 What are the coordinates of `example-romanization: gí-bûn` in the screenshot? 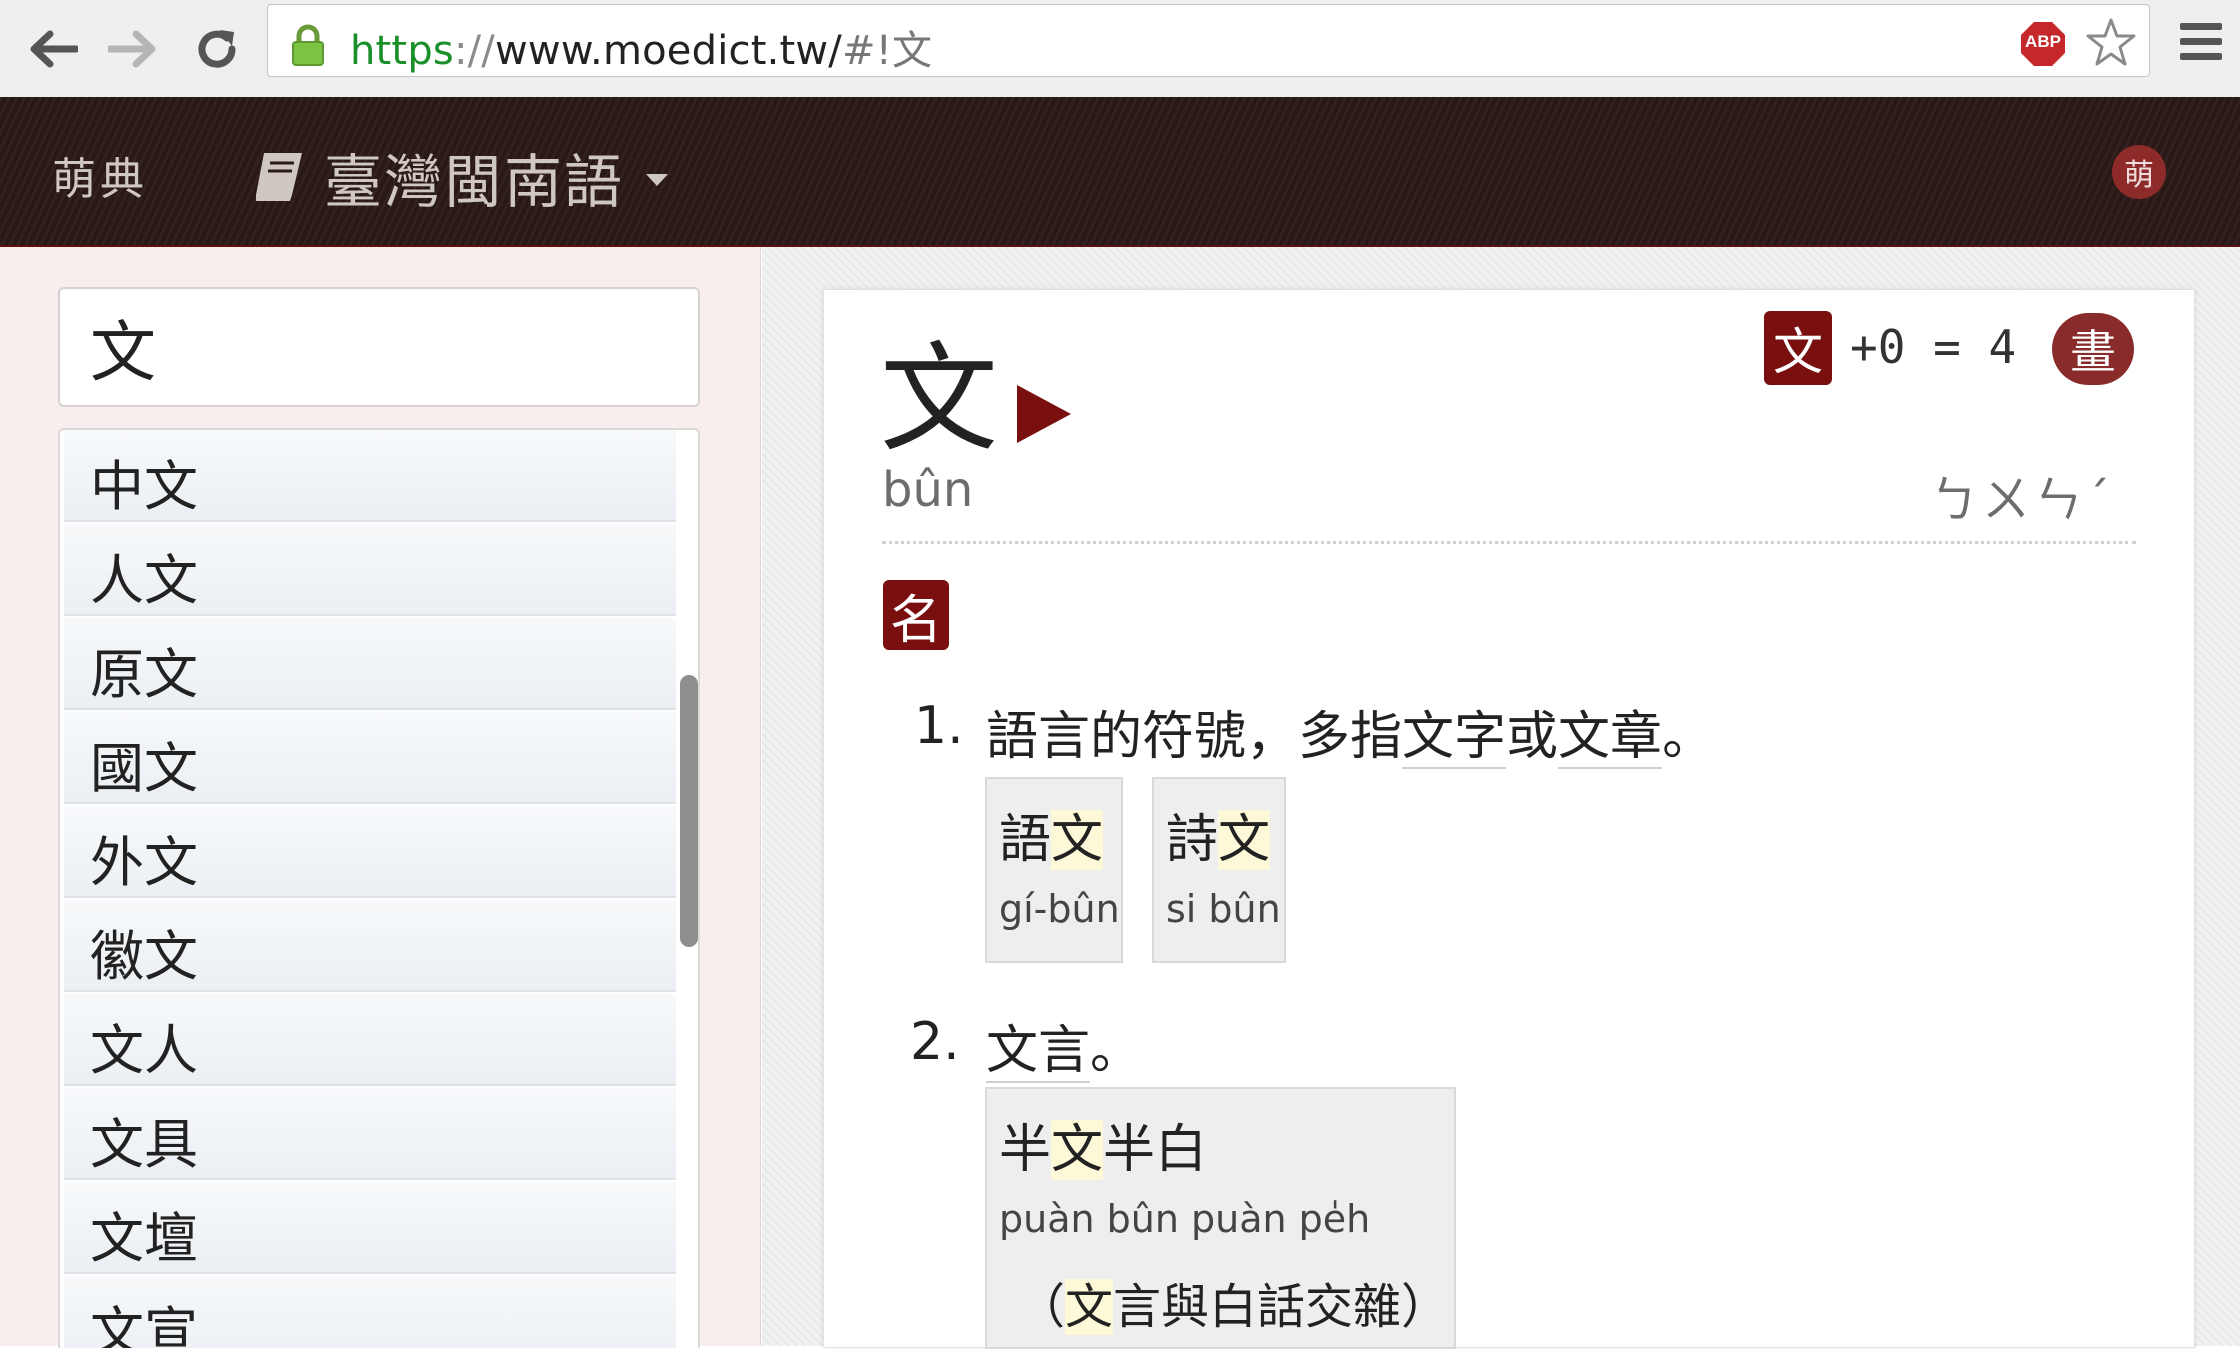 It's located at (1059, 909).